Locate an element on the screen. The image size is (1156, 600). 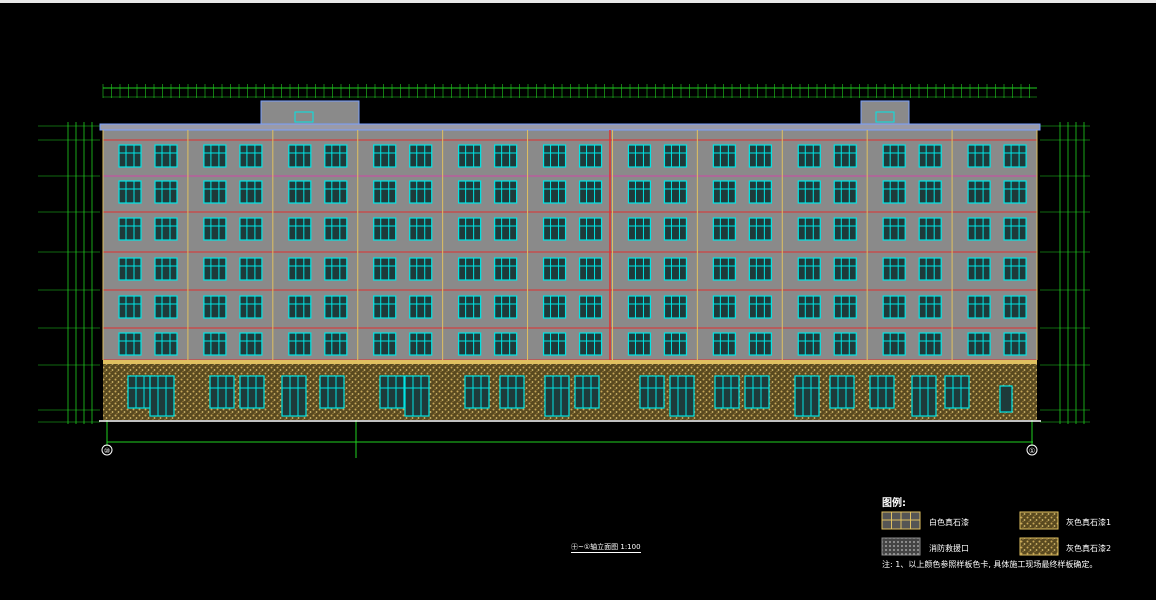
legend-label-white-stone: 白色真石漆 is located at coordinates (949, 522).